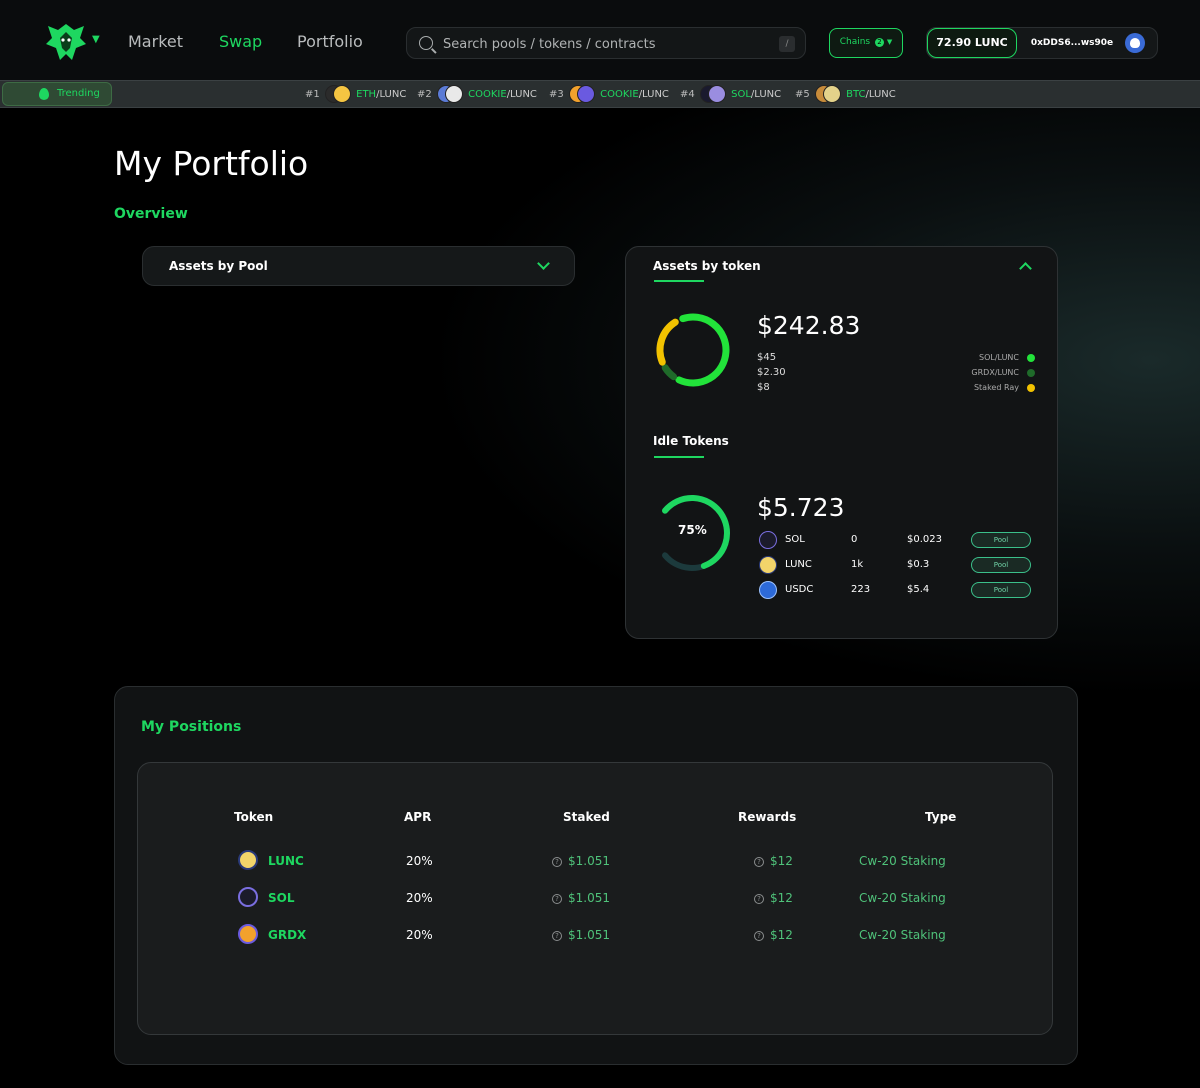 The image size is (1200, 1088). What do you see at coordinates (995, 372) in the screenshot?
I see `legend-label: GRDX/LUNC` at bounding box center [995, 372].